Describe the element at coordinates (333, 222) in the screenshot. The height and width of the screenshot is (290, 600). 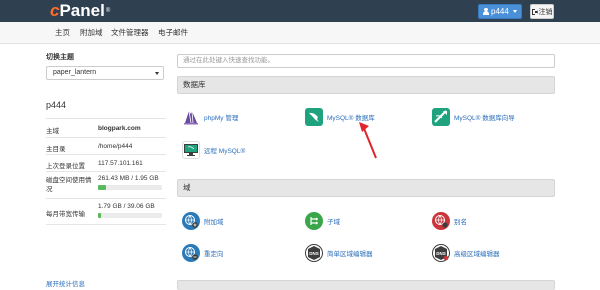
I see `item-label: 子域` at that location.